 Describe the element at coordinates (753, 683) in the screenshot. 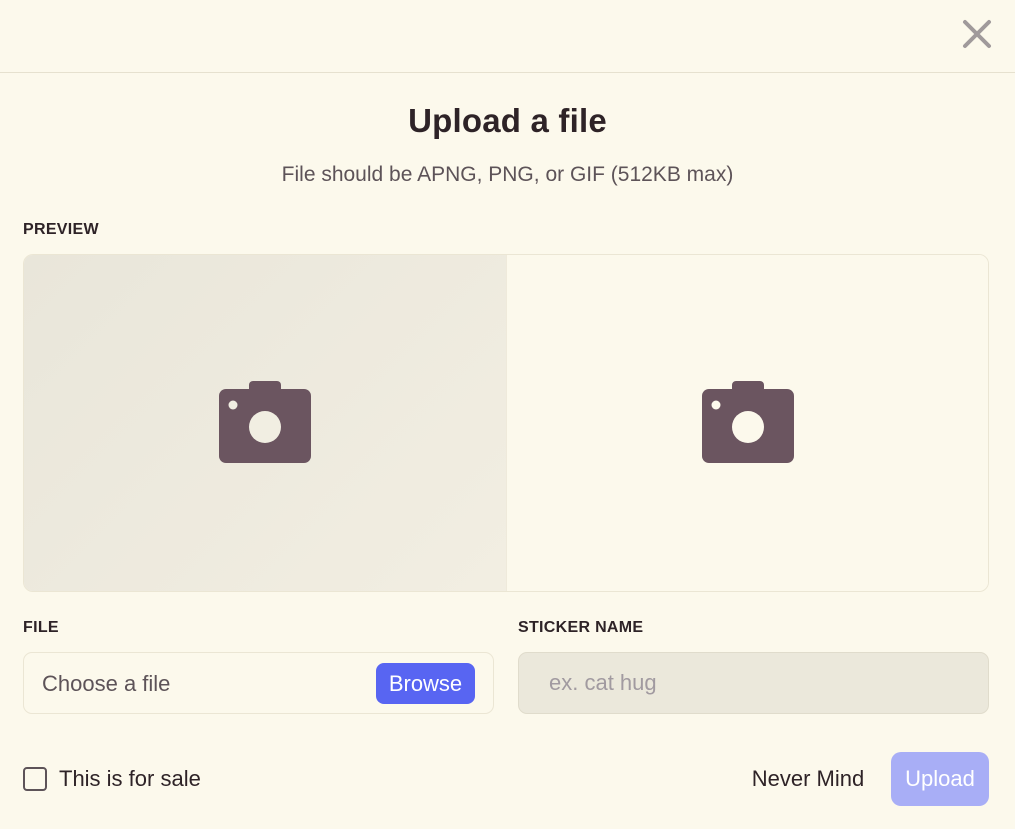

I see `sticker-name-input` at that location.